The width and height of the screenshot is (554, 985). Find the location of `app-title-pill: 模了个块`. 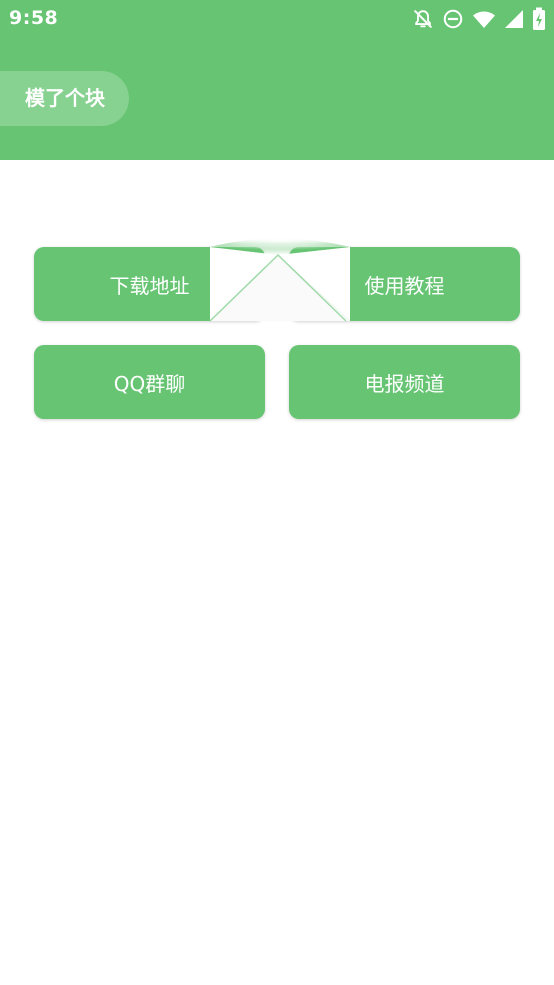

app-title-pill: 模了个块 is located at coordinates (64, 98).